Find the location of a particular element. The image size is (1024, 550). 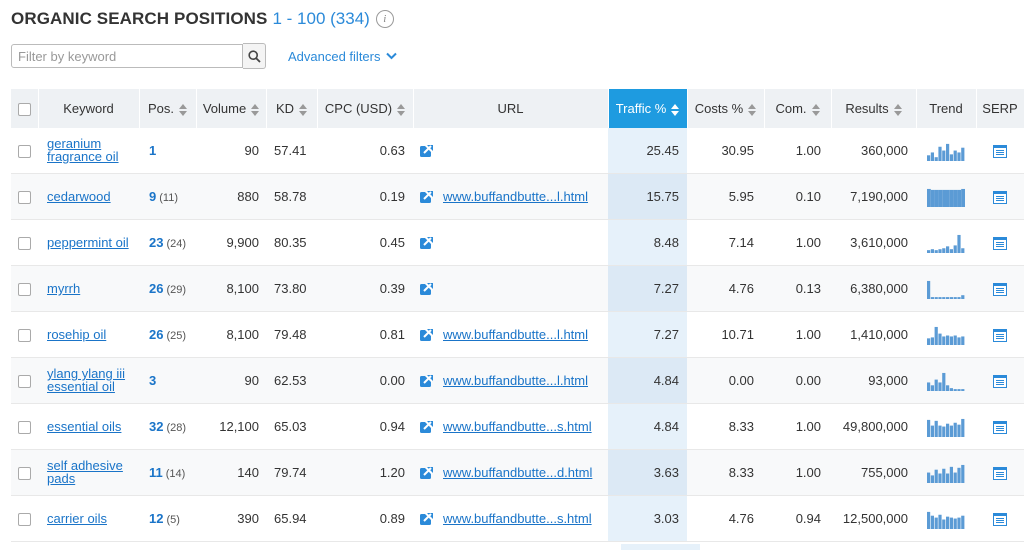

position-cell: 26 (29) is located at coordinates (167, 288).